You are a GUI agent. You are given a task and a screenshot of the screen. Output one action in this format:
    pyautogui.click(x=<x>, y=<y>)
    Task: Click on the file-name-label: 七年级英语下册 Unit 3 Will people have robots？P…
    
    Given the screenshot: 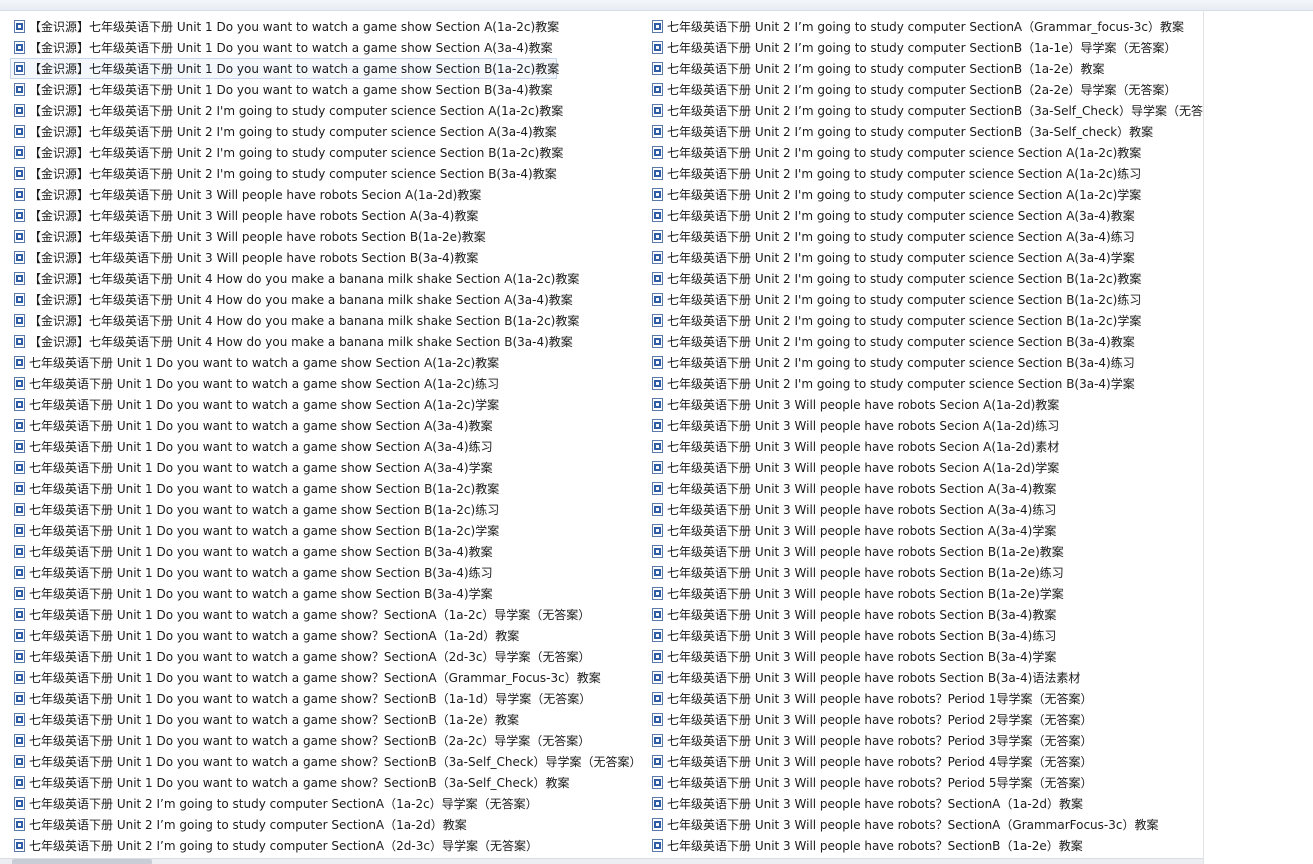 What is the action you would take?
    pyautogui.click(x=880, y=720)
    